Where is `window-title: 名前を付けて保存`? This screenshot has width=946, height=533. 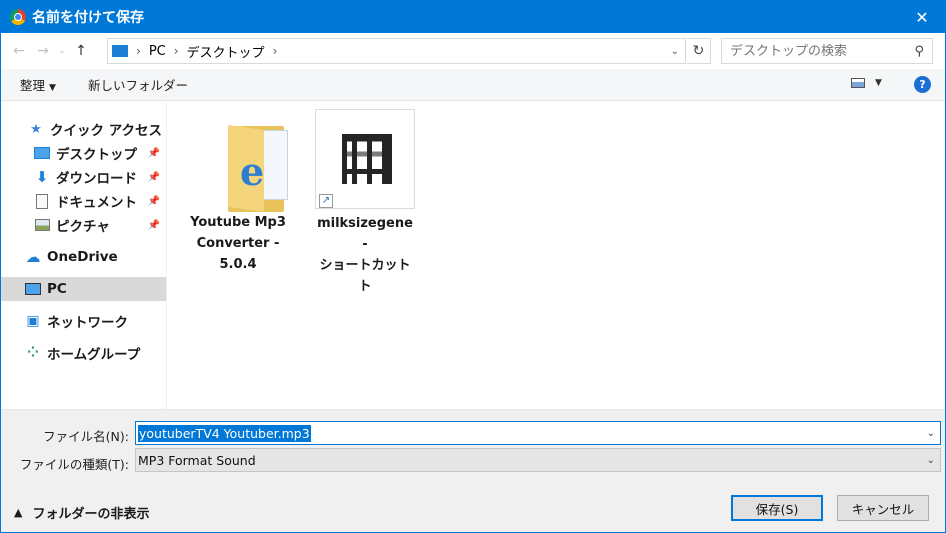 window-title: 名前を付けて保存 is located at coordinates (88, 18).